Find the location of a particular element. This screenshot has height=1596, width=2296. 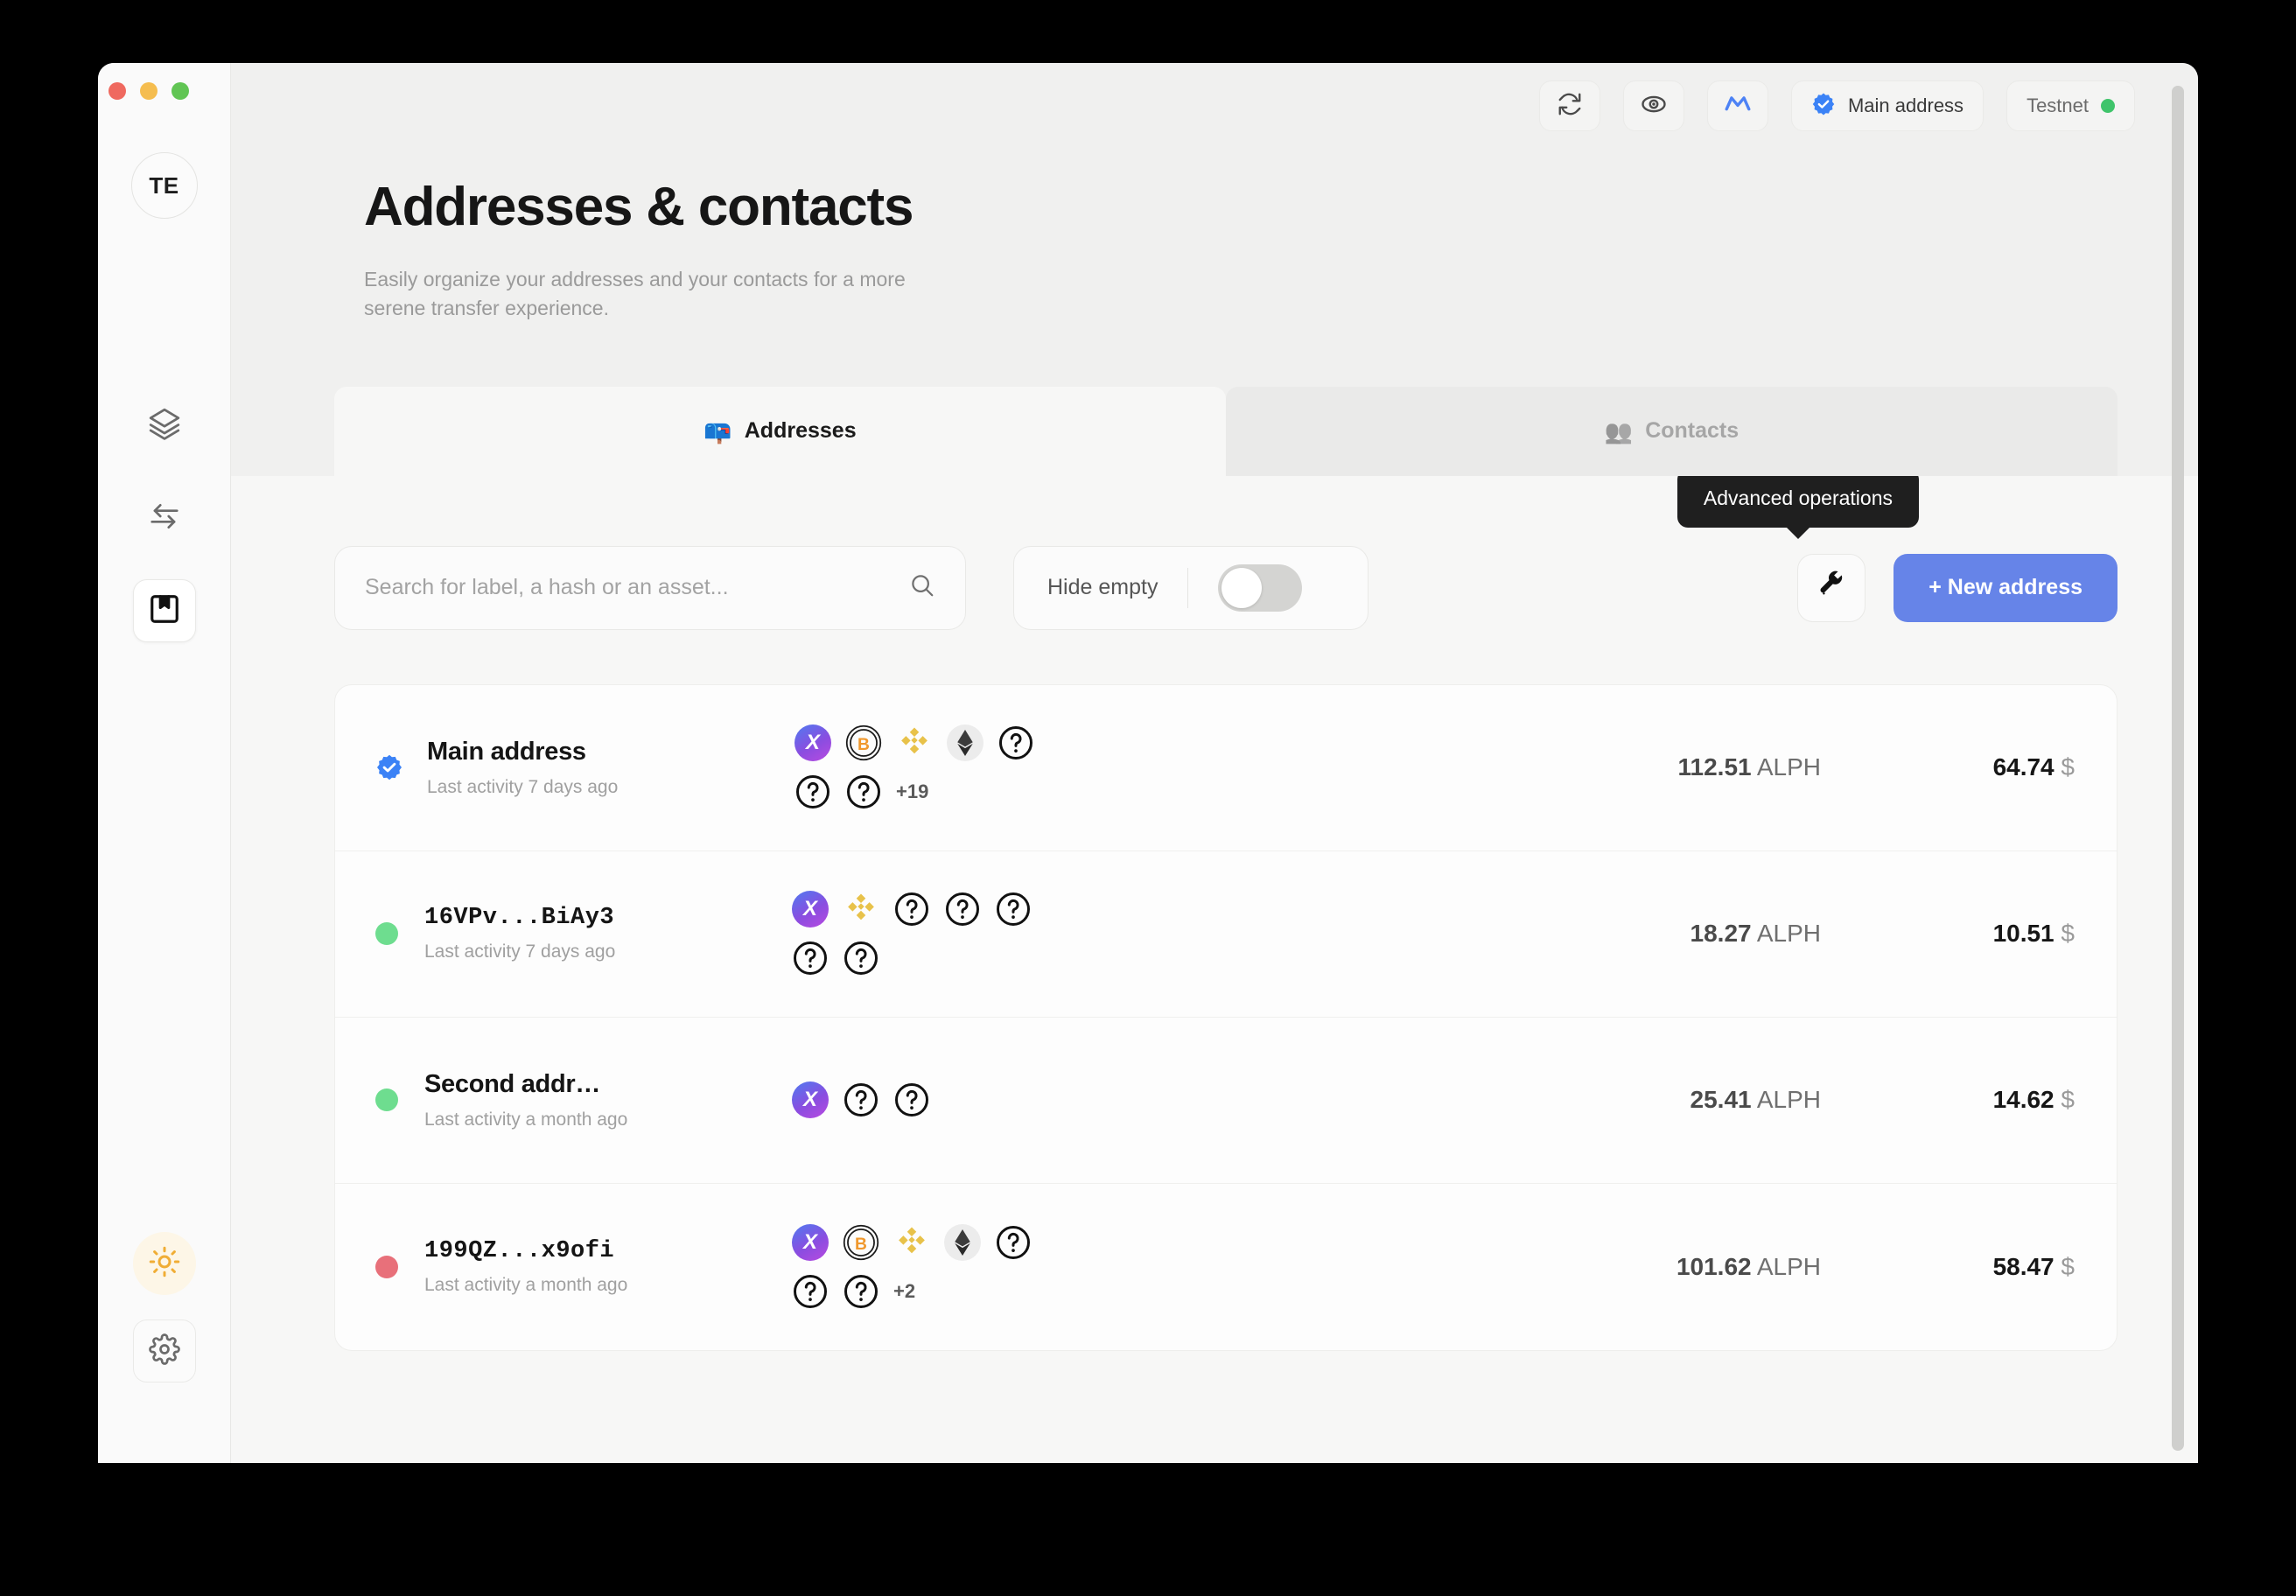

search-icon is located at coordinates (922, 587).